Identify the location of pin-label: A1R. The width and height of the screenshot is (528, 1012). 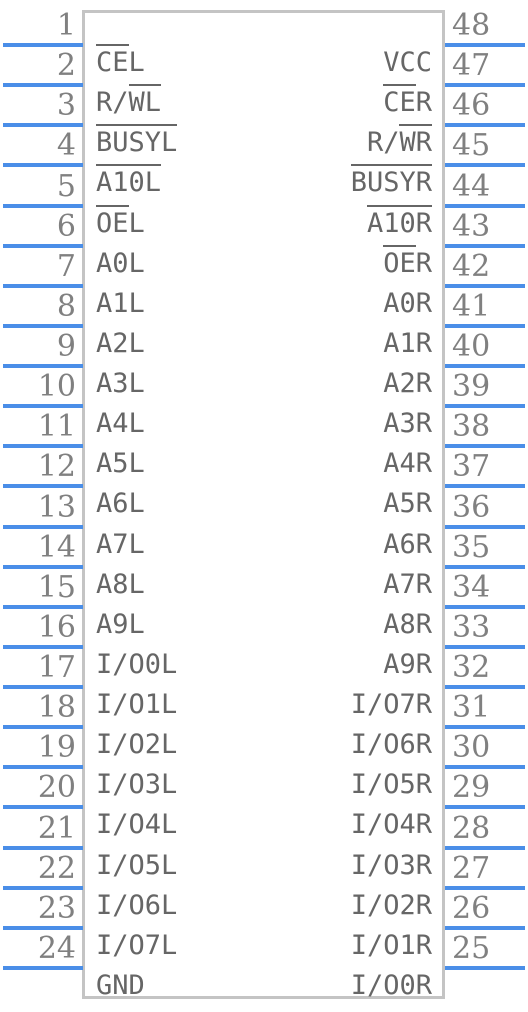
(407, 343).